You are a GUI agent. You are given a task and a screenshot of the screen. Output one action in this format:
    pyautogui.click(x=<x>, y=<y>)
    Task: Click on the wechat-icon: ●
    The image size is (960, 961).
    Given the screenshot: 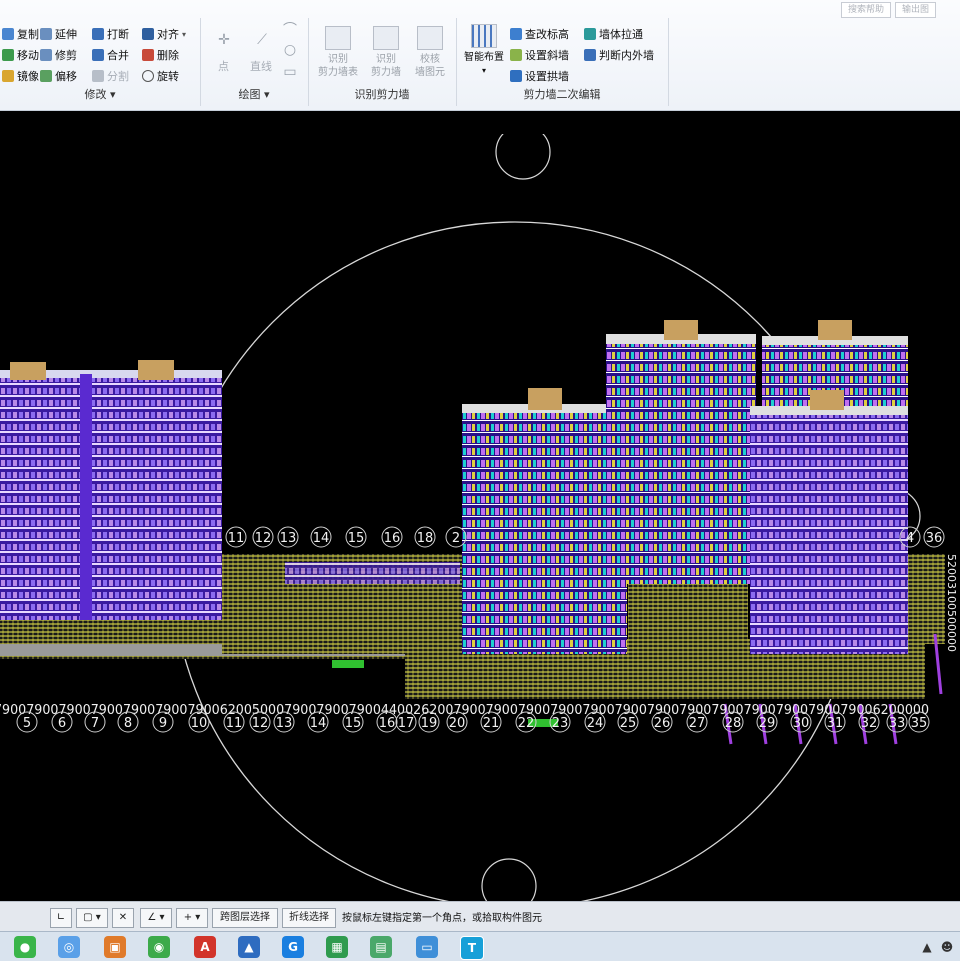 What is the action you would take?
    pyautogui.click(x=25, y=947)
    